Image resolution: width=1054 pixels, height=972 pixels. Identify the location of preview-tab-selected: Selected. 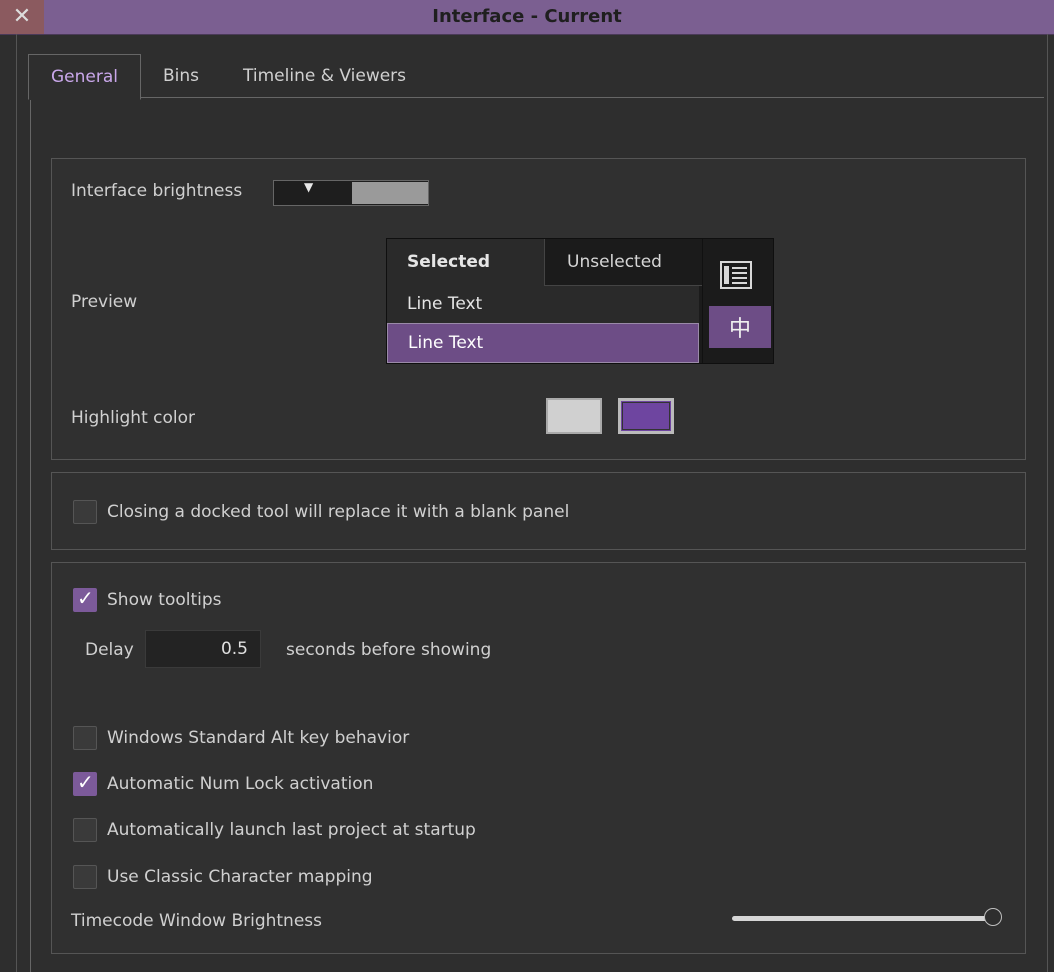
(466, 262).